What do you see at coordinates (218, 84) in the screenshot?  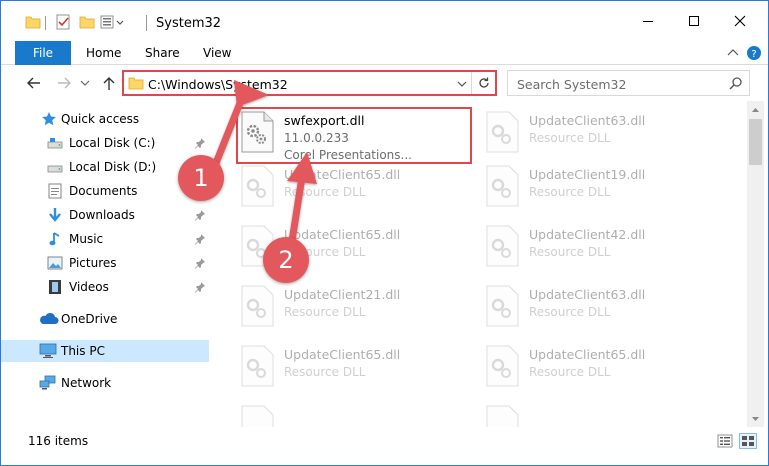 I see `address-path: C:\Windows\System32` at bounding box center [218, 84].